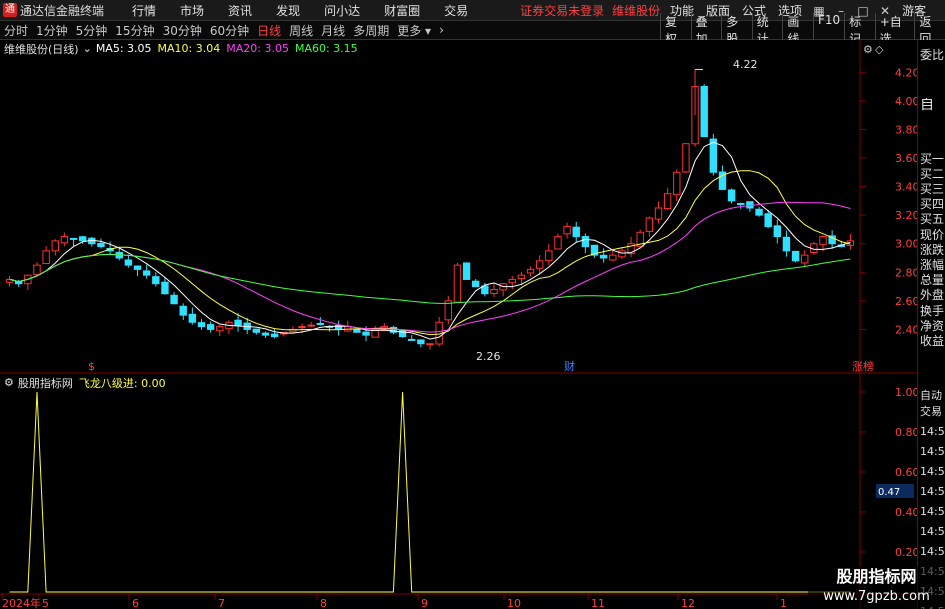  I want to click on tab-15min: 15分钟, so click(134, 30).